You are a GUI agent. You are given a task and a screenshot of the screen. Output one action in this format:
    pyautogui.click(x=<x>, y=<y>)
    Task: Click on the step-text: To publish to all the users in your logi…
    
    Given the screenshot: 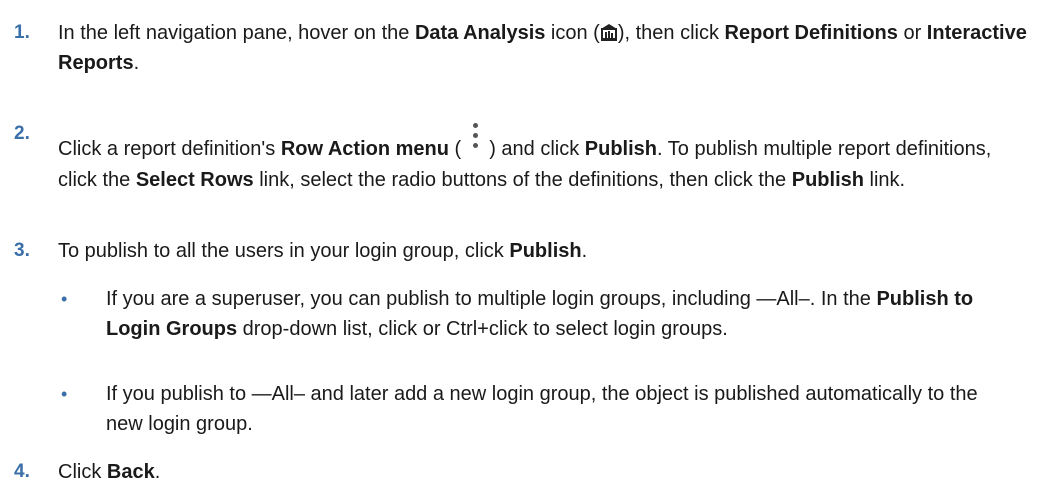 What is the action you would take?
    pyautogui.click(x=323, y=251)
    